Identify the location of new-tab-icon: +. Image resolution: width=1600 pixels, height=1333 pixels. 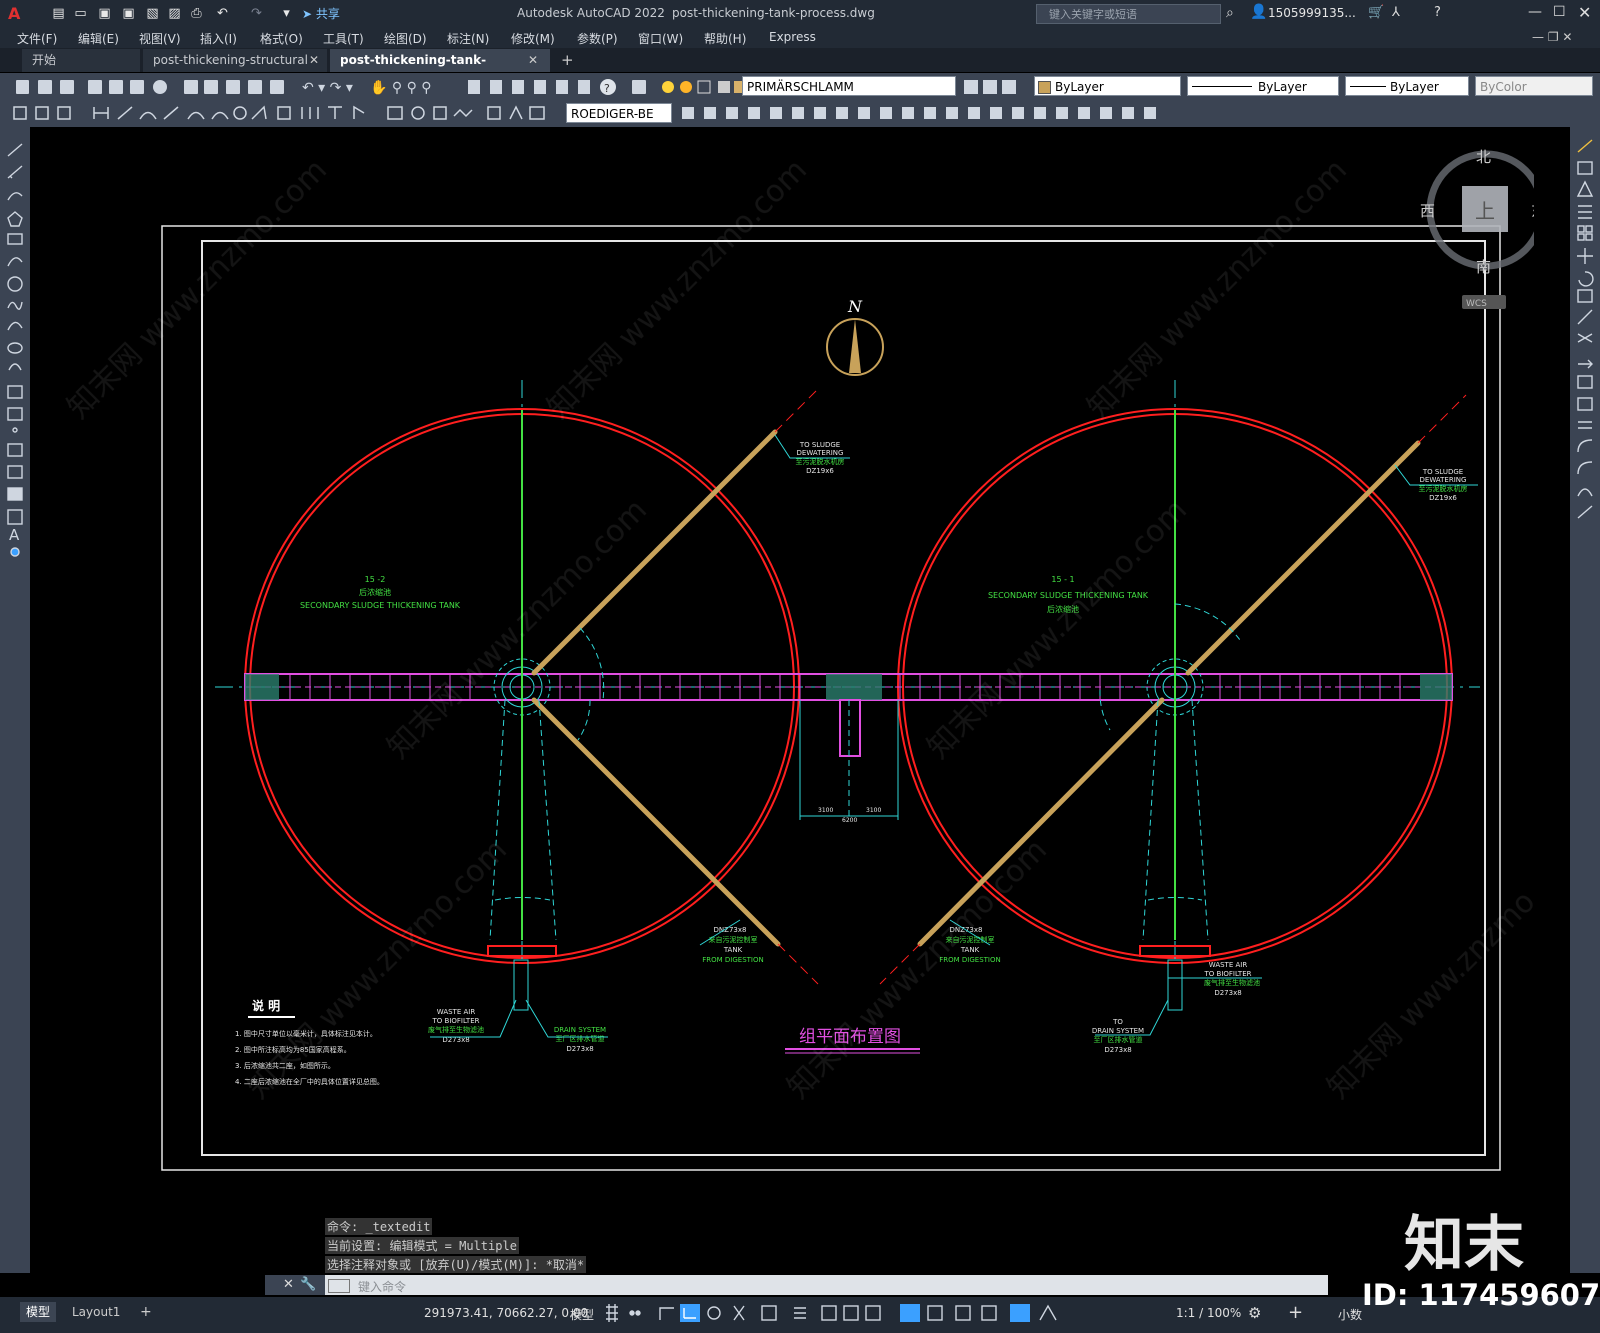
(567, 60).